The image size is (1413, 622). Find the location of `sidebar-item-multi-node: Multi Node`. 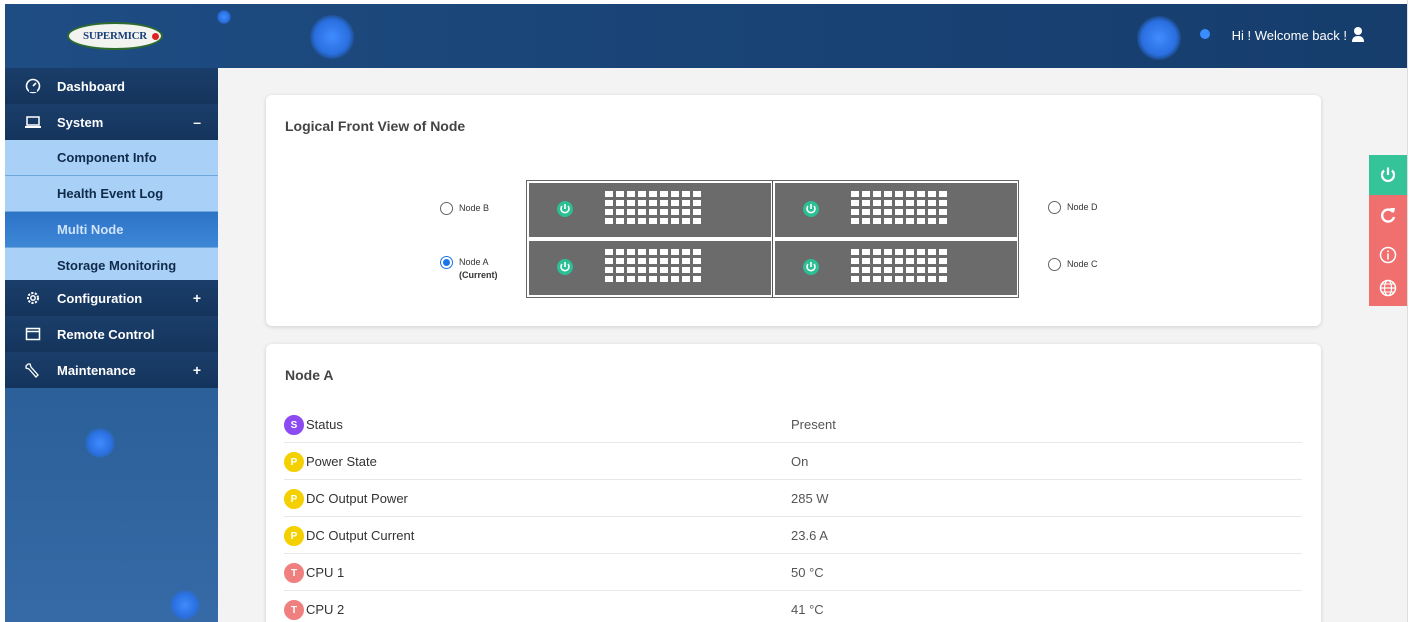

sidebar-item-multi-node: Multi Node is located at coordinates (111, 230).